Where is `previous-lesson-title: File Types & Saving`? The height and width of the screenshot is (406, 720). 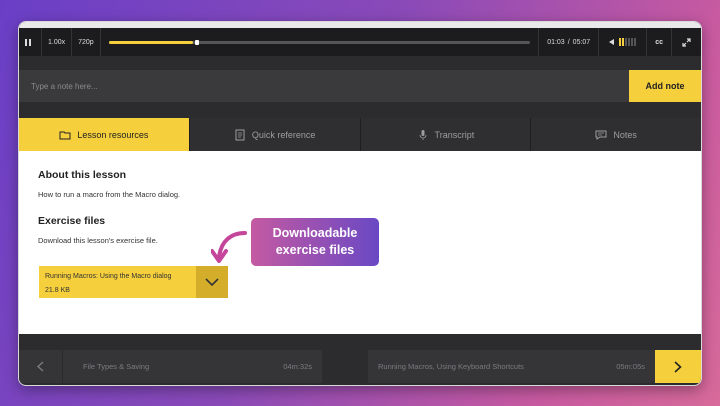 previous-lesson-title: File Types & Saving is located at coordinates (116, 366).